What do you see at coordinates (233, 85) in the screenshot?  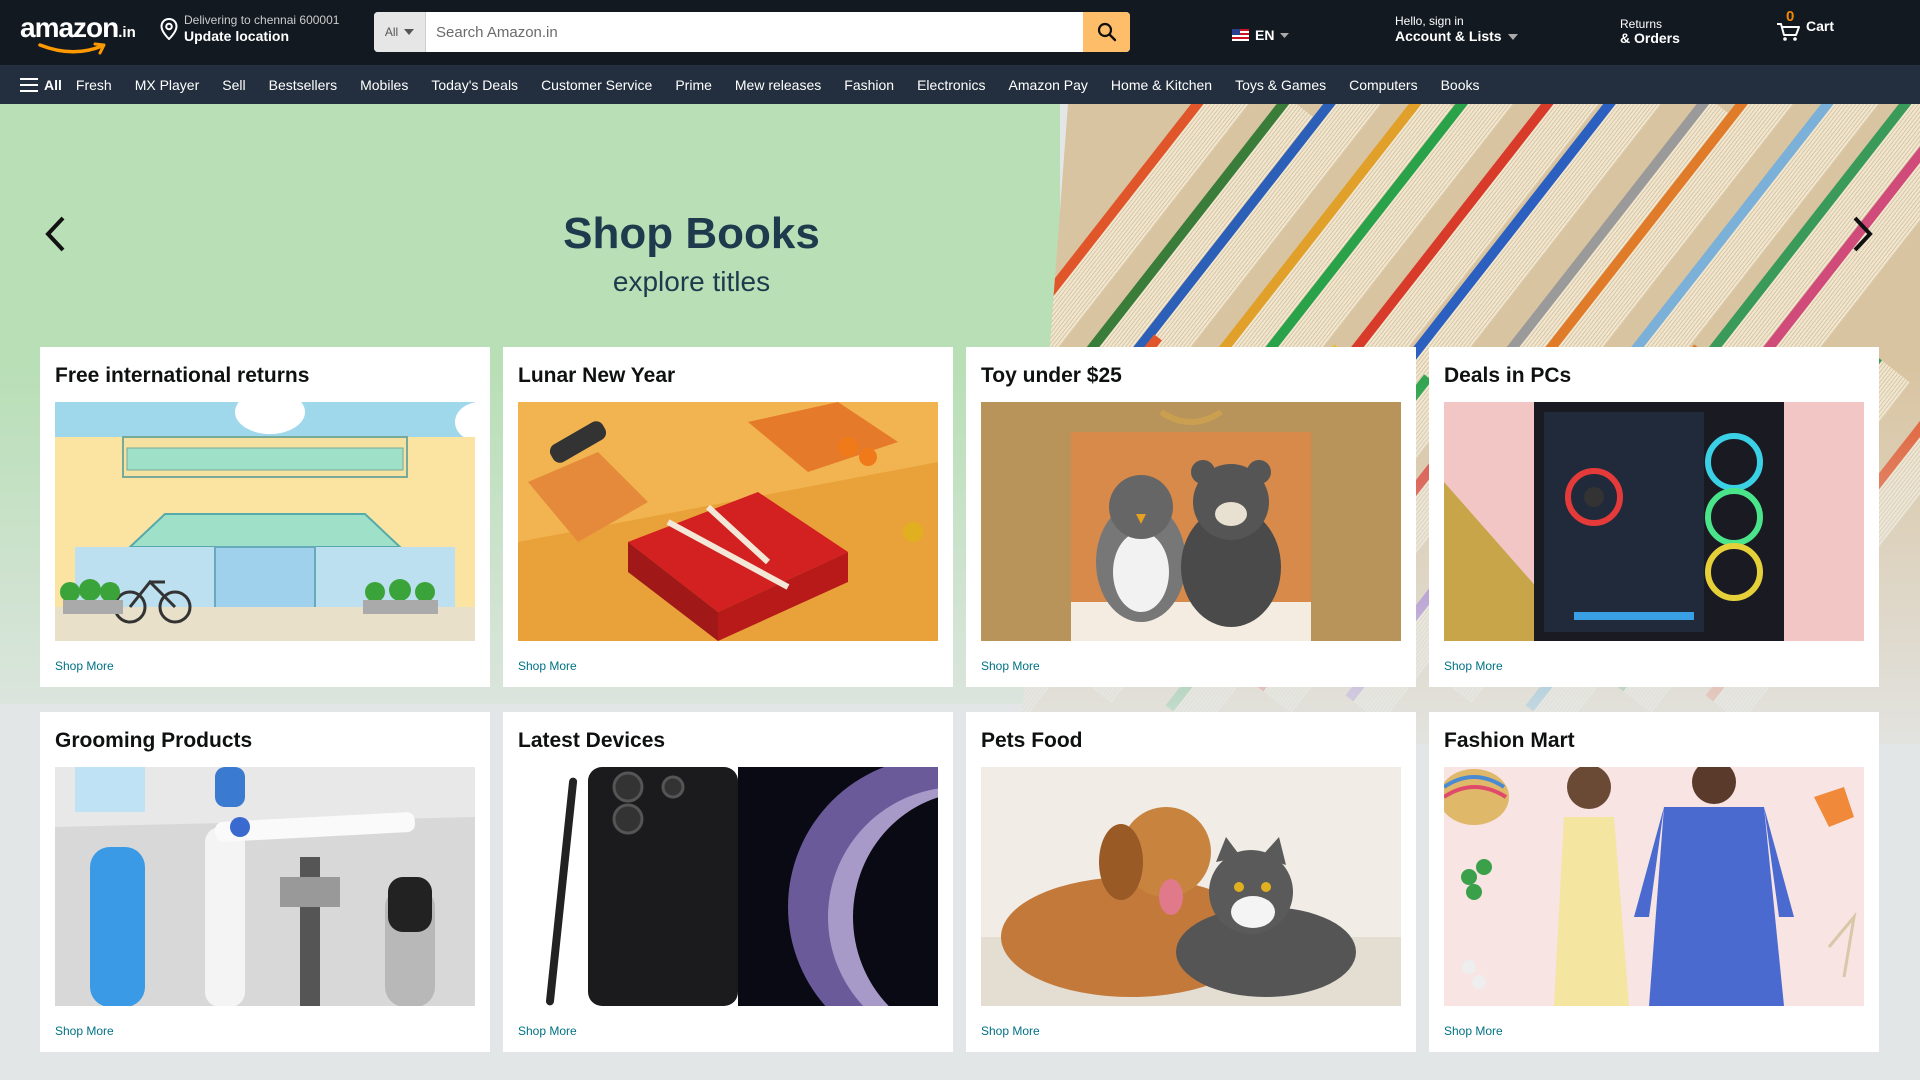 I see `nav-item-sell: Sell` at bounding box center [233, 85].